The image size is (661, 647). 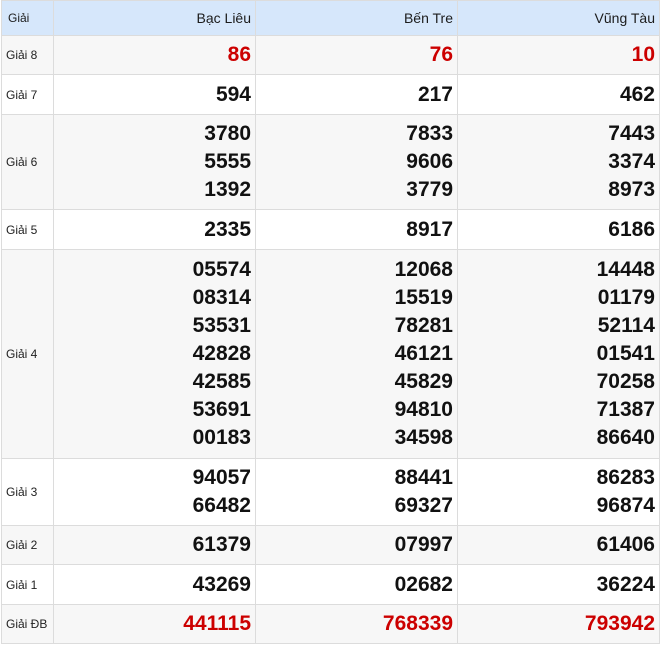 I want to click on prize-number: 66482, so click(x=221, y=505).